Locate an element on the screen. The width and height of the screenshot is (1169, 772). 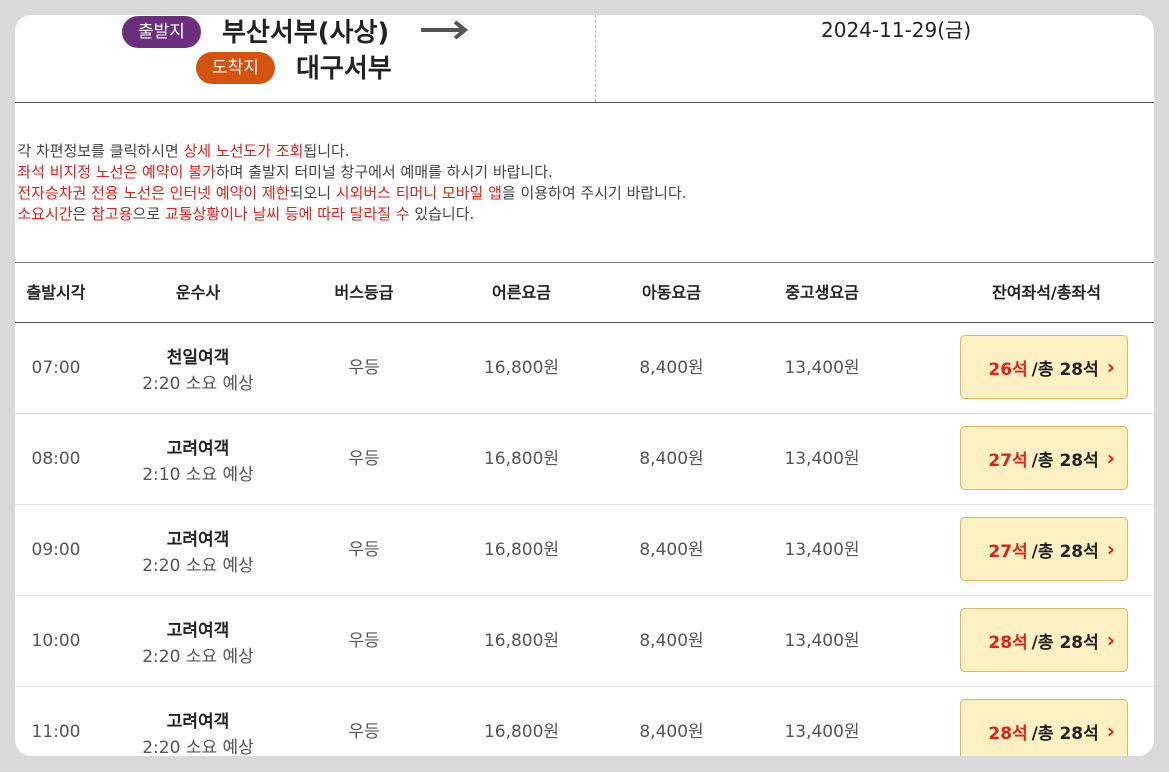
header-seats: 잔여좌석/총좌석 is located at coordinates (1046, 292).